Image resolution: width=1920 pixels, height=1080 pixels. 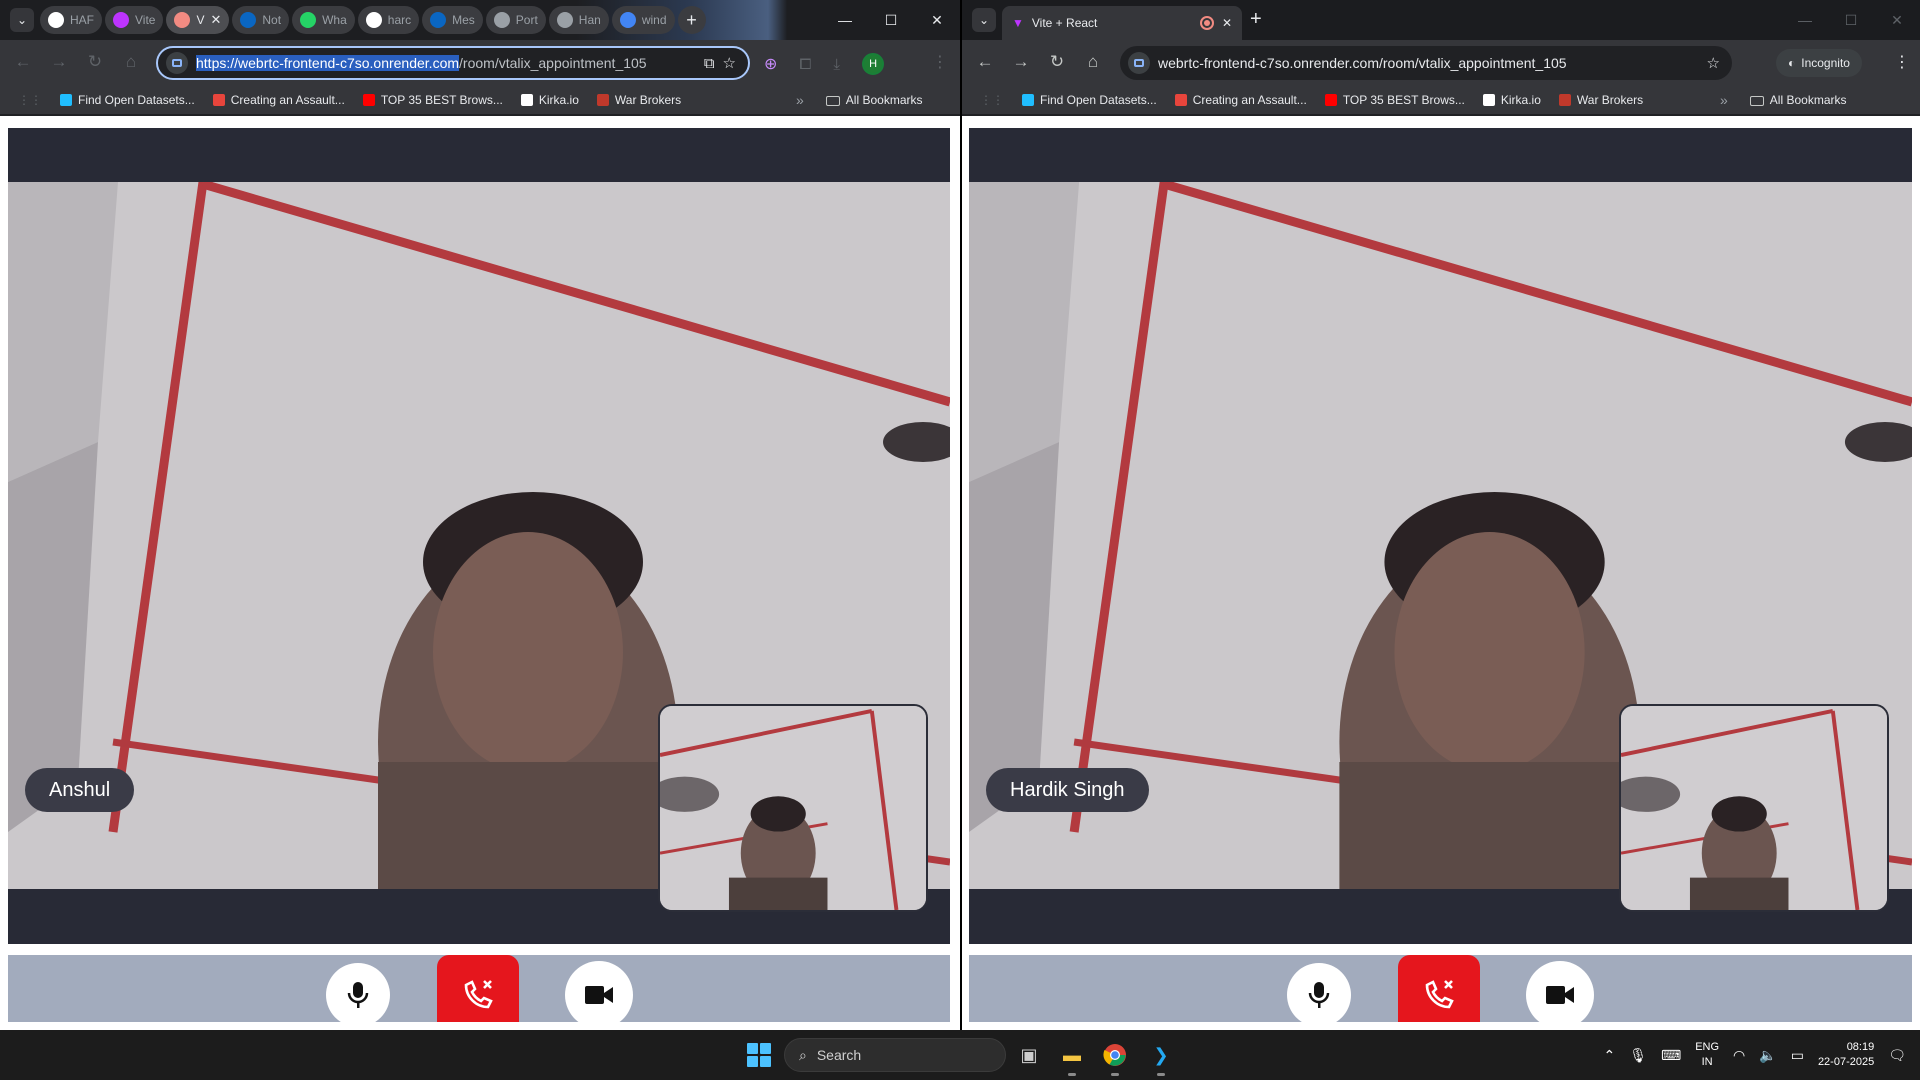 I want to click on taskbar-search: ⌕ Search, so click(x=895, y=1055).